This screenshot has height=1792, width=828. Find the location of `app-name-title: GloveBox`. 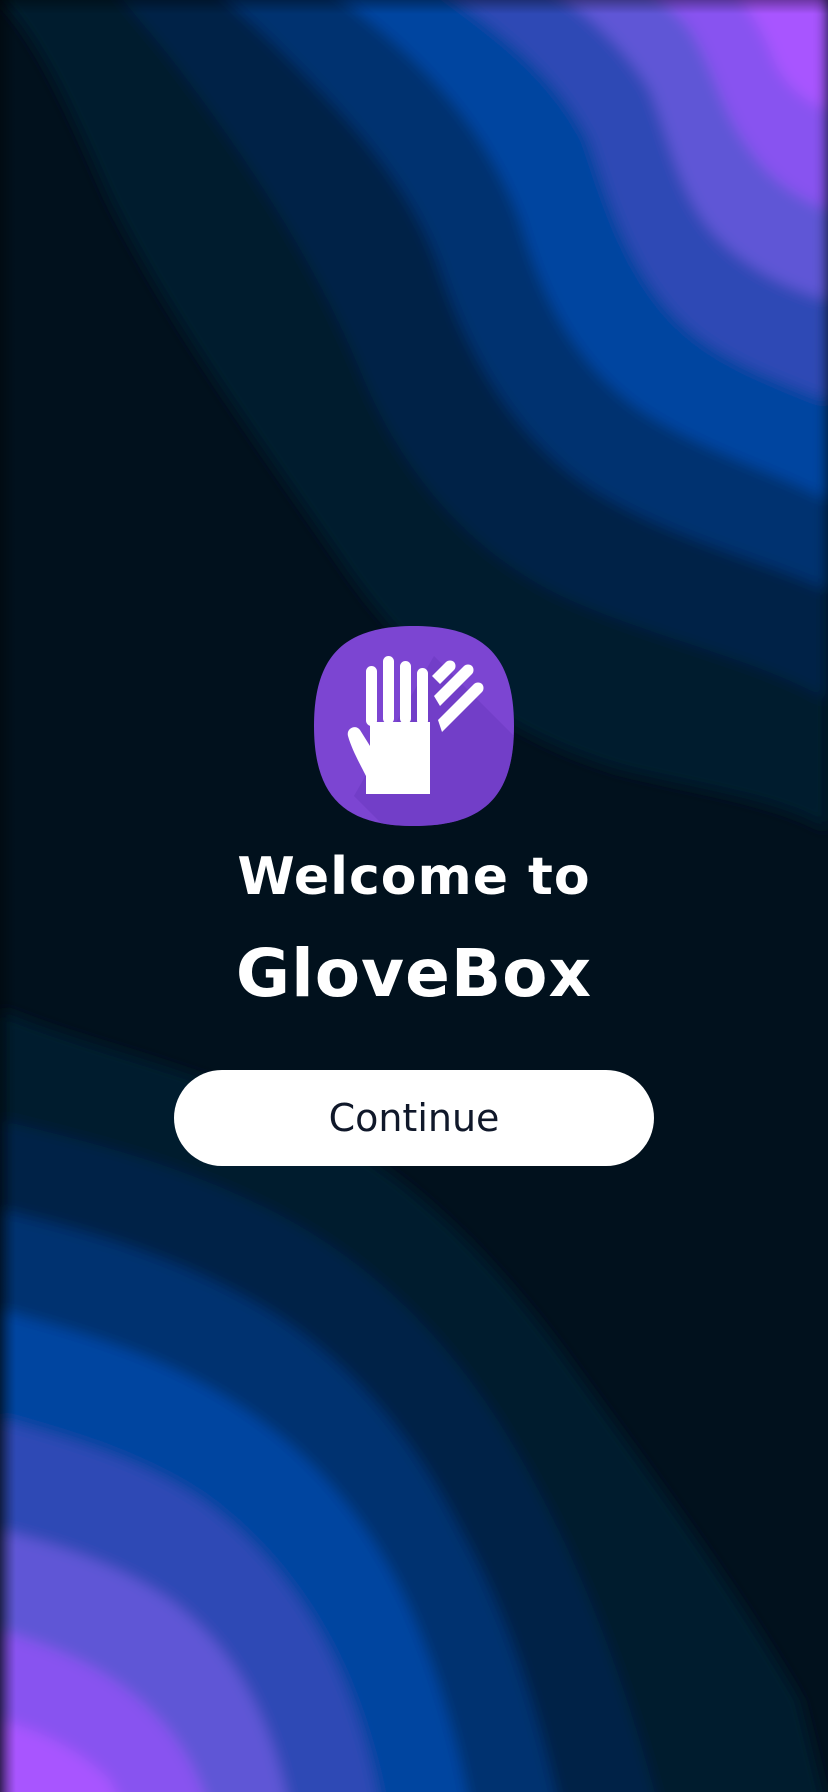

app-name-title: GloveBox is located at coordinates (414, 973).